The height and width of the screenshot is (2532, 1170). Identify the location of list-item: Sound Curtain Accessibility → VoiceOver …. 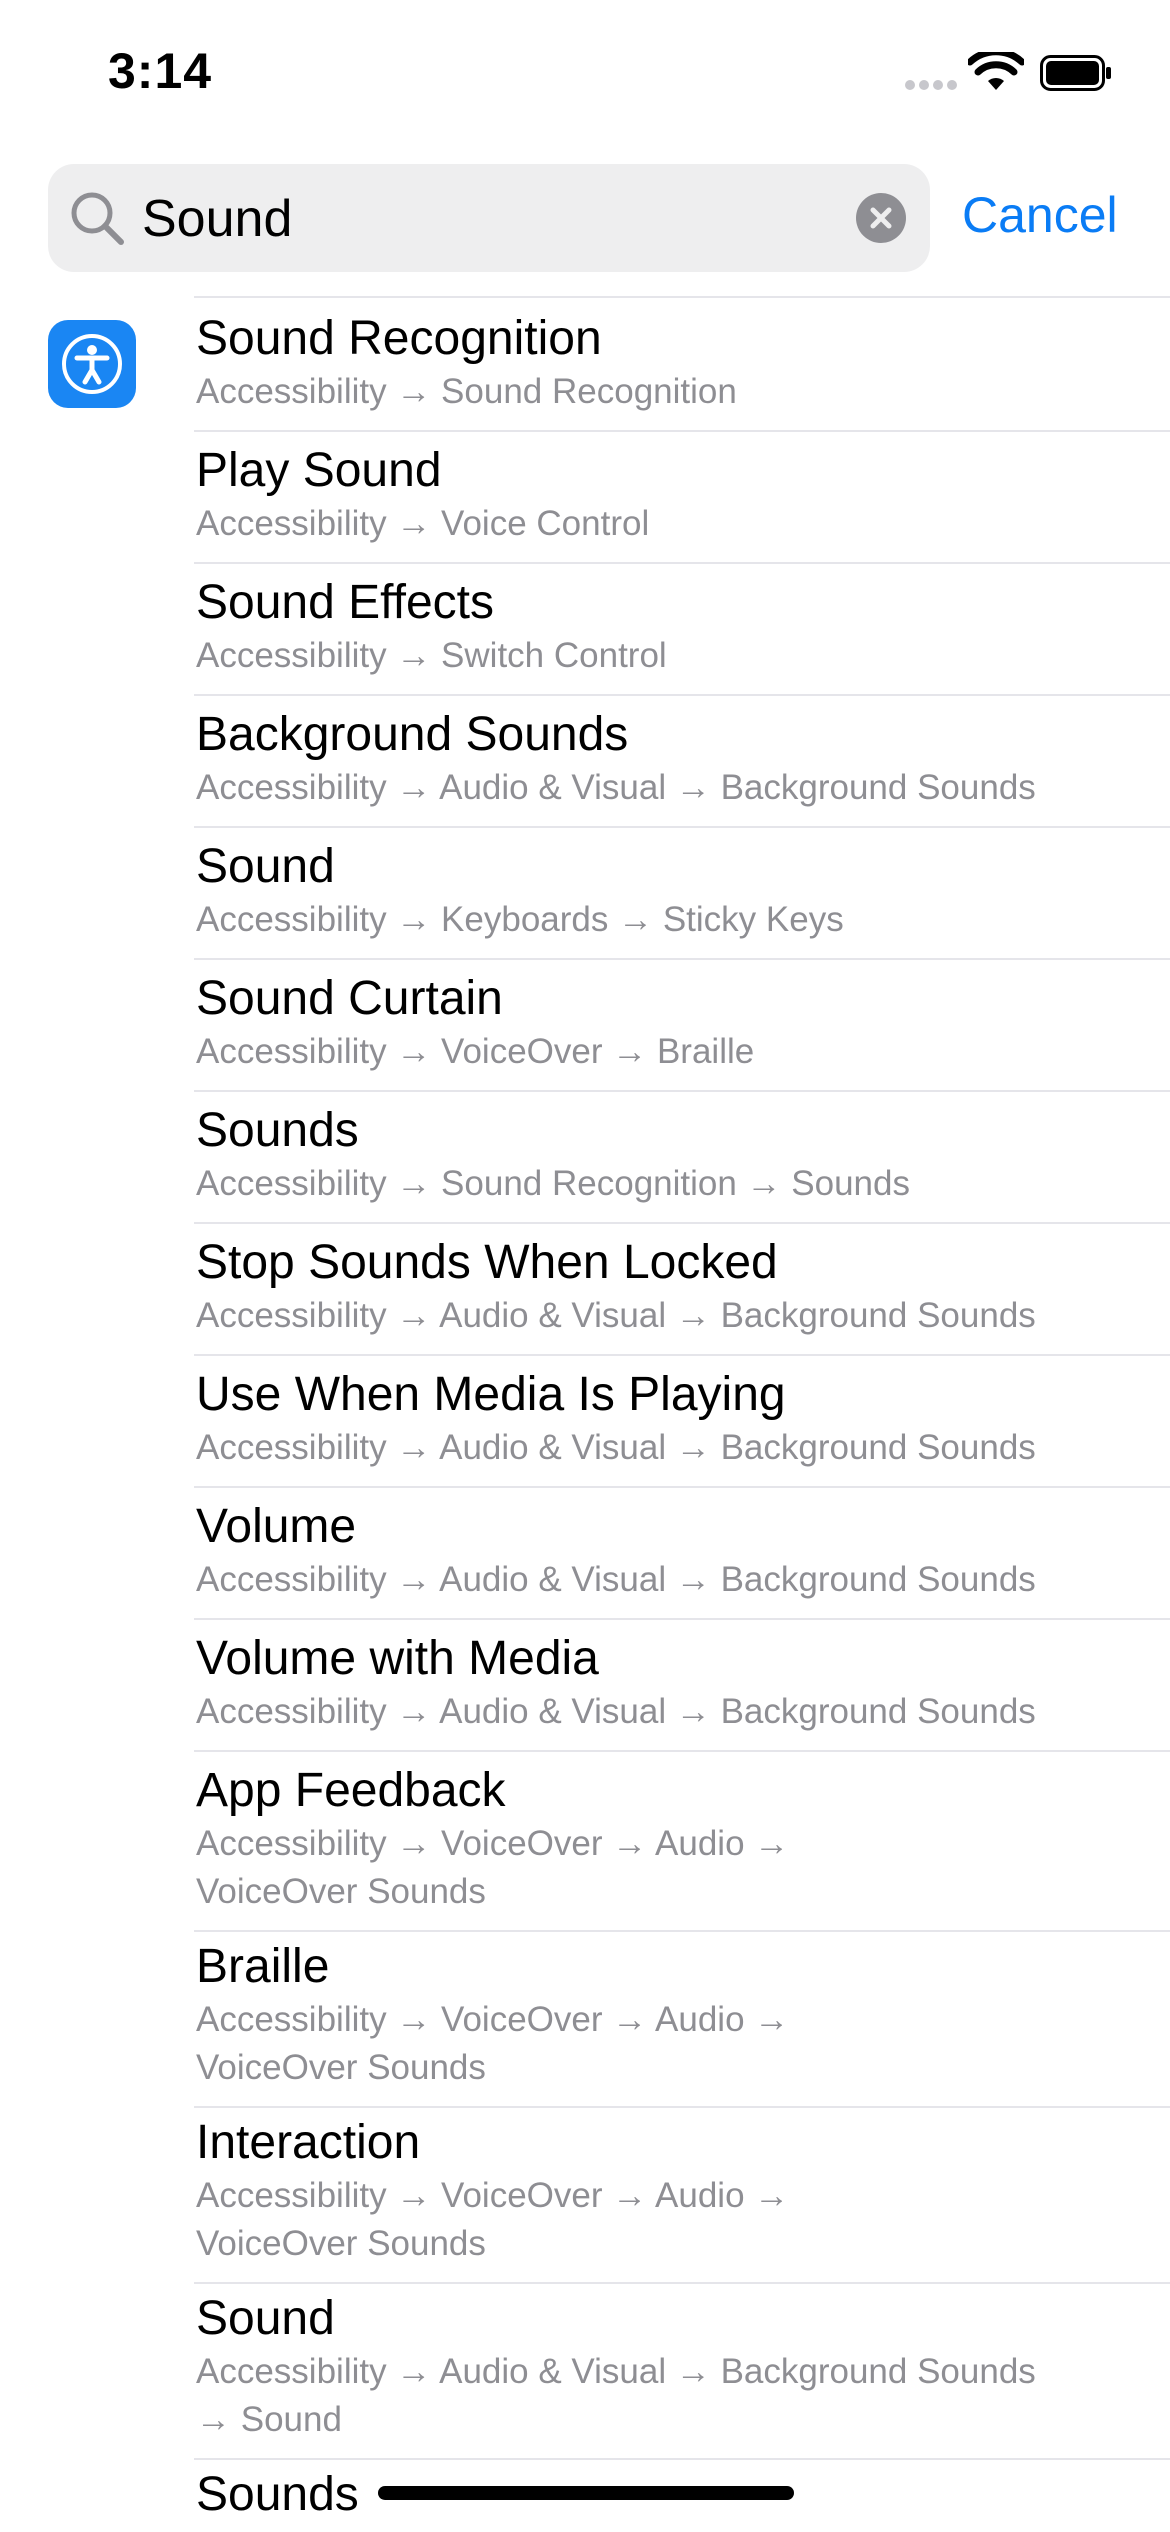
(682, 1031).